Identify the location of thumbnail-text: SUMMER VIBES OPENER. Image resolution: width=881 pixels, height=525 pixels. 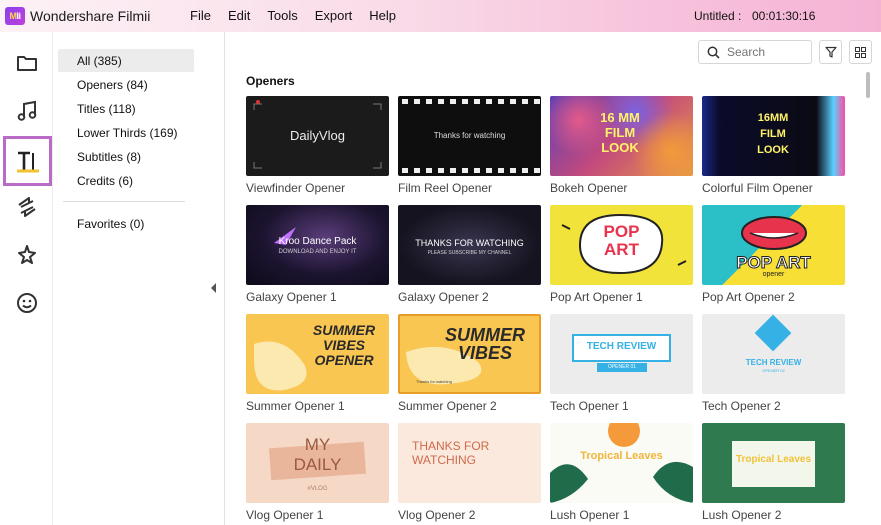
(344, 345).